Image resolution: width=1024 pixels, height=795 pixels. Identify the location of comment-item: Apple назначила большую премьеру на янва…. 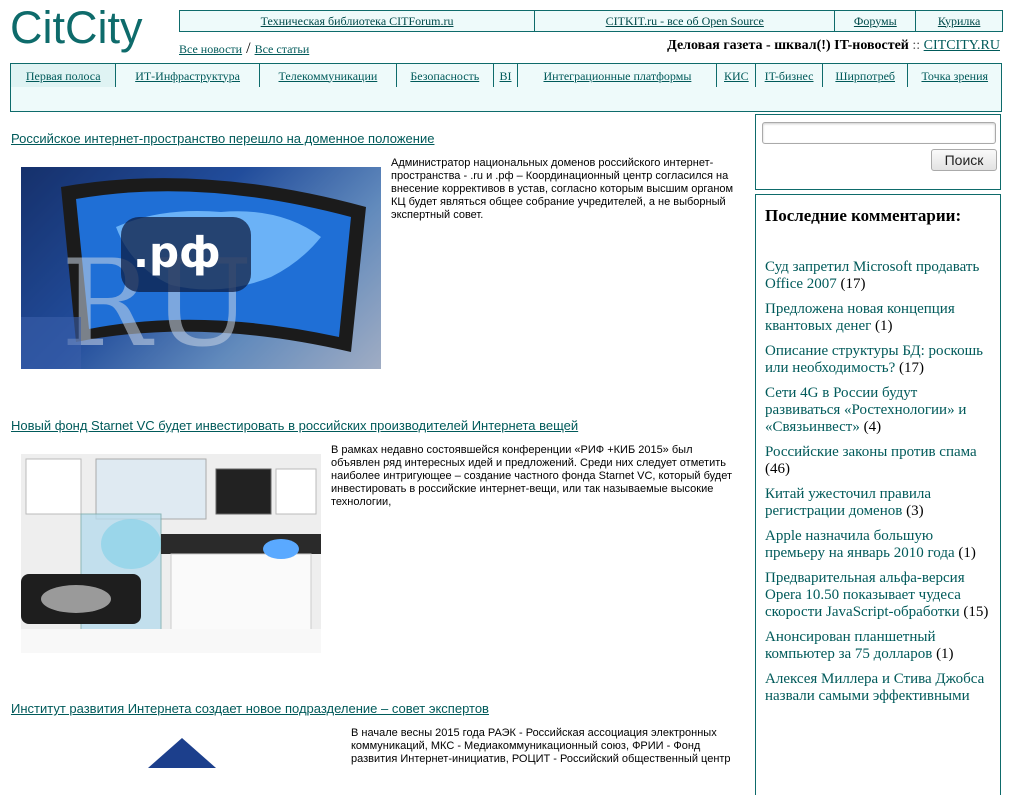
(879, 545).